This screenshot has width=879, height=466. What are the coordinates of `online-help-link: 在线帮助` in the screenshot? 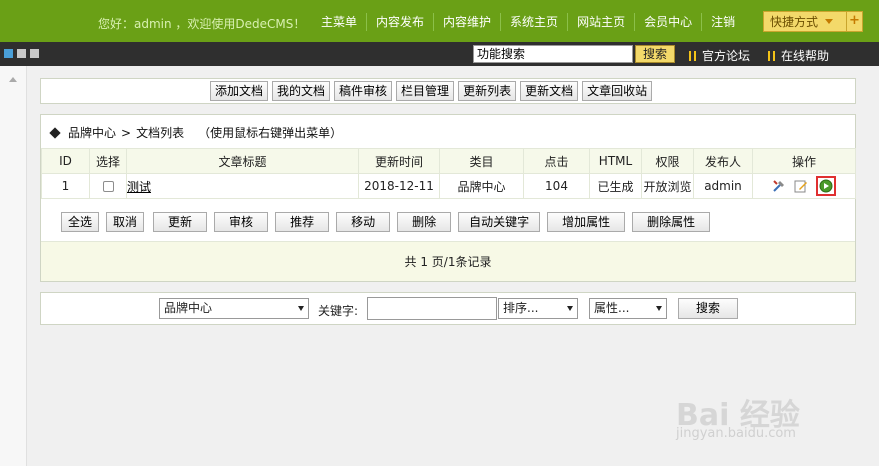 It's located at (798, 55).